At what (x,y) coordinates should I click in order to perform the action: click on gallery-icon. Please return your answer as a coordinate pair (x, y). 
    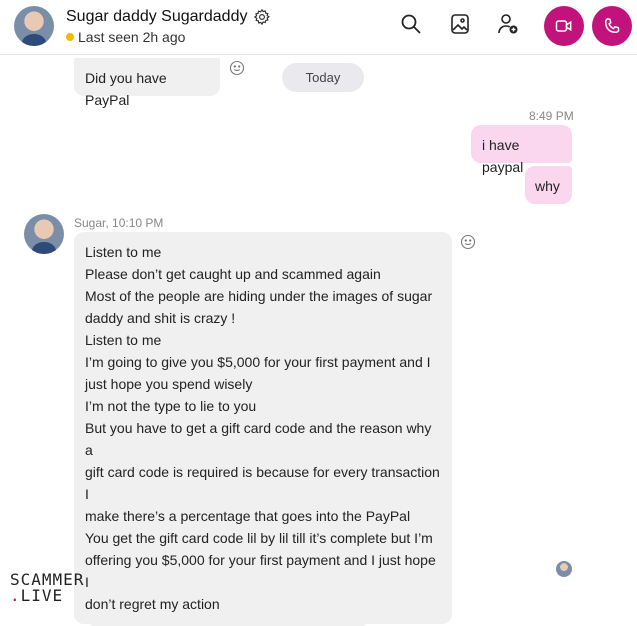
    Looking at the image, I should click on (460, 24).